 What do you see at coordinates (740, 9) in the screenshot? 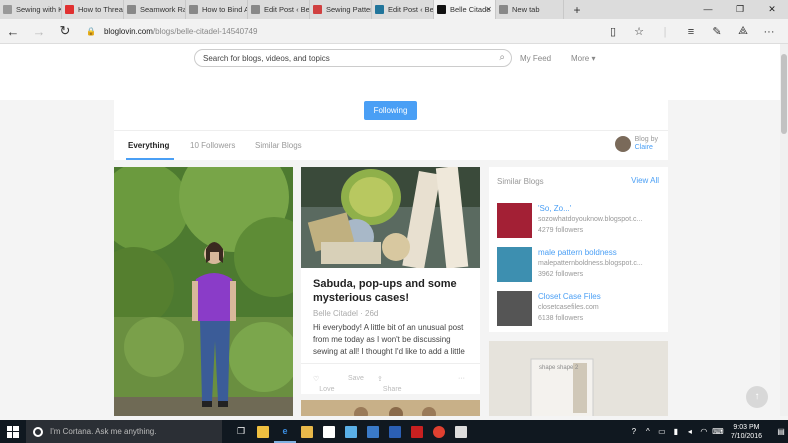
I see `maximize-button: ❐` at bounding box center [740, 9].